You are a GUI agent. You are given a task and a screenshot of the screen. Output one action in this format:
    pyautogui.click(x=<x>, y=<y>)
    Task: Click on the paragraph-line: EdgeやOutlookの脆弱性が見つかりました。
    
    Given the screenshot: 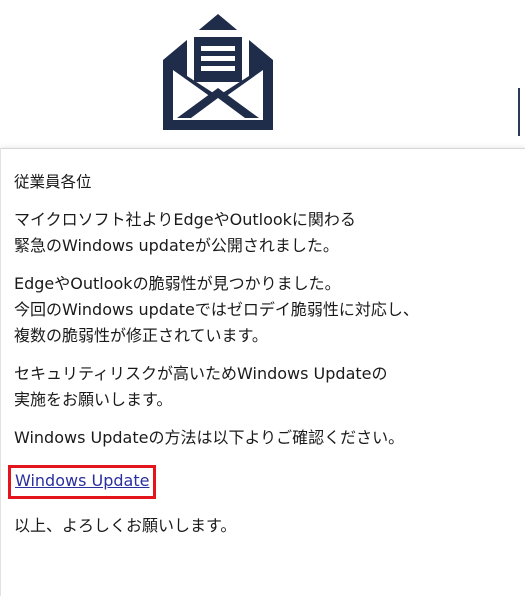 What is the action you would take?
    pyautogui.click(x=177, y=283)
    